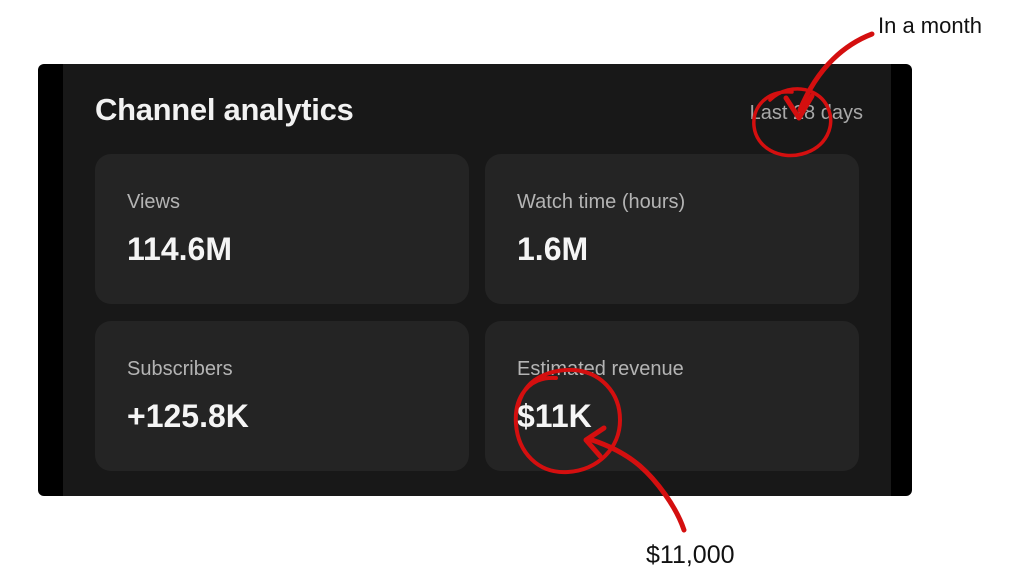  What do you see at coordinates (601, 202) in the screenshot?
I see `watch-time-label: Watch time (hours)` at bounding box center [601, 202].